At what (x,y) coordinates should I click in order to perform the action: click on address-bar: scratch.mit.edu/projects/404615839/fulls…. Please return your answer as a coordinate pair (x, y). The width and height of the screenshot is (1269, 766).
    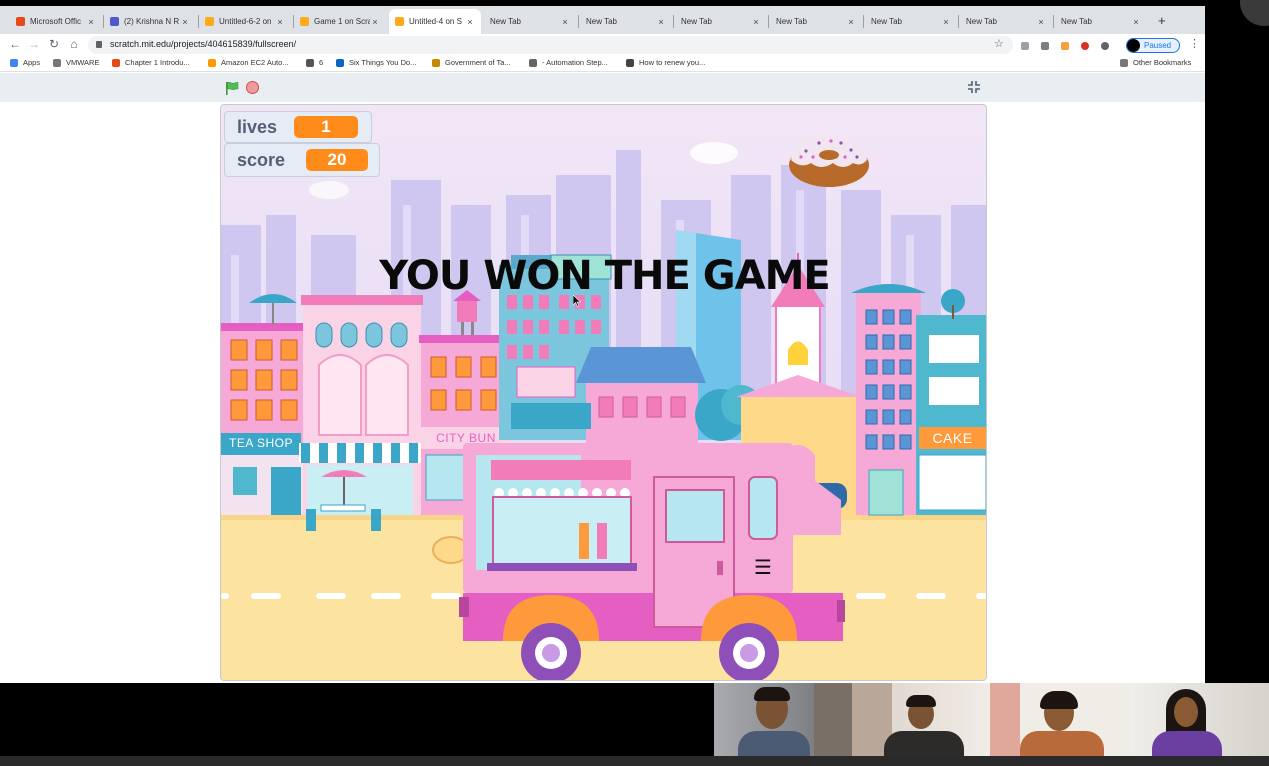
    Looking at the image, I should click on (550, 45).